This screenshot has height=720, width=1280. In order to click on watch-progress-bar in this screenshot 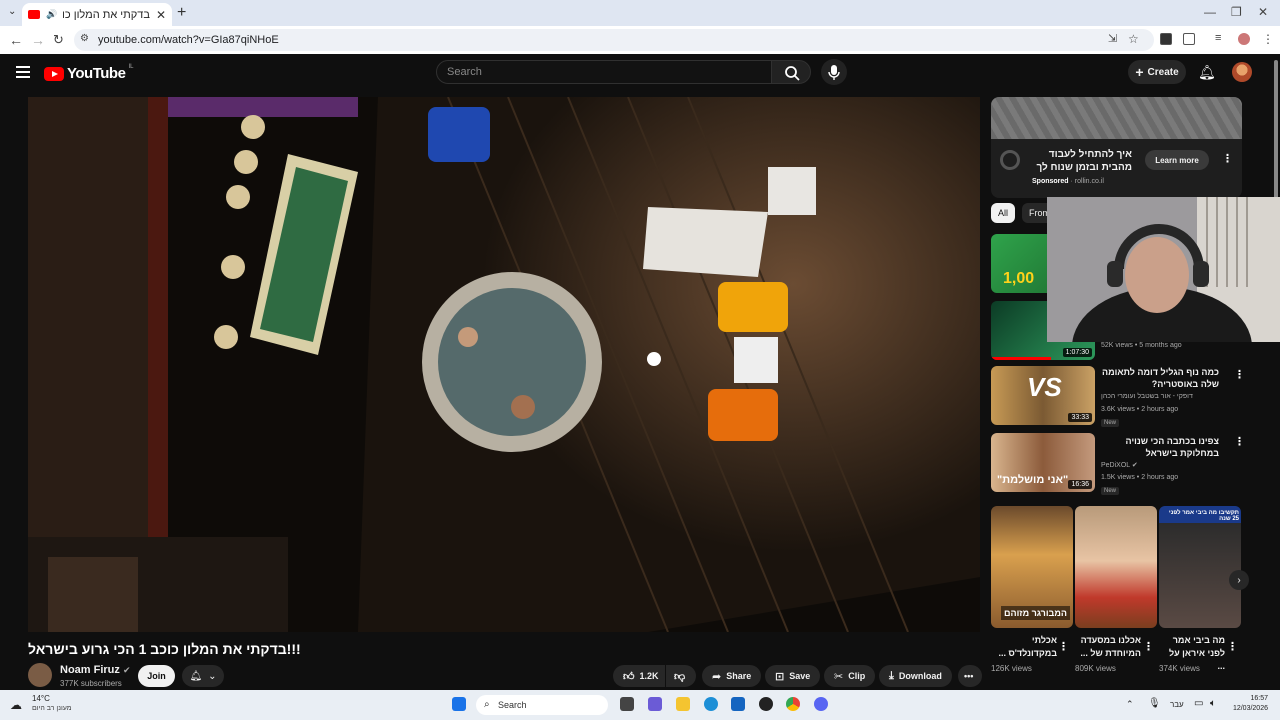, I will do `click(1021, 358)`.